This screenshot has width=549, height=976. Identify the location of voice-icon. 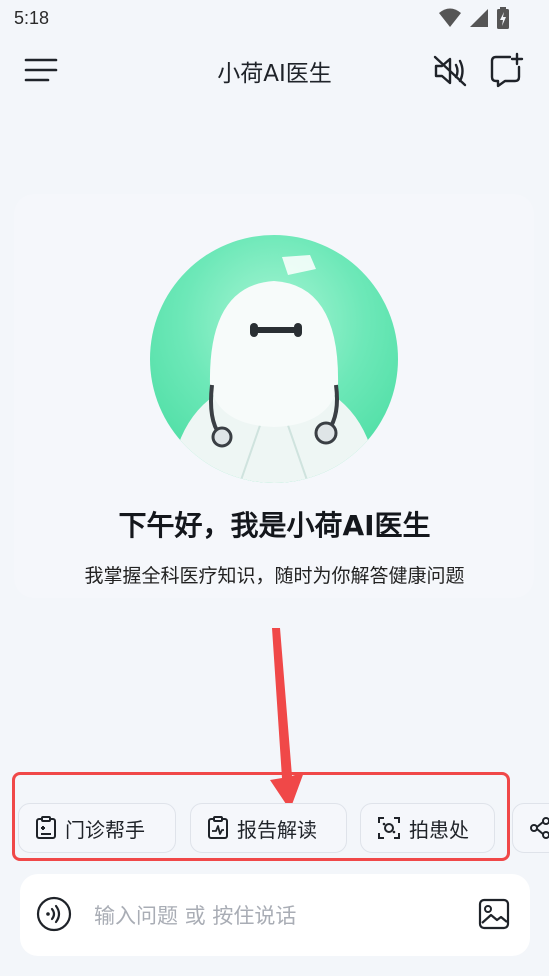
(54, 914).